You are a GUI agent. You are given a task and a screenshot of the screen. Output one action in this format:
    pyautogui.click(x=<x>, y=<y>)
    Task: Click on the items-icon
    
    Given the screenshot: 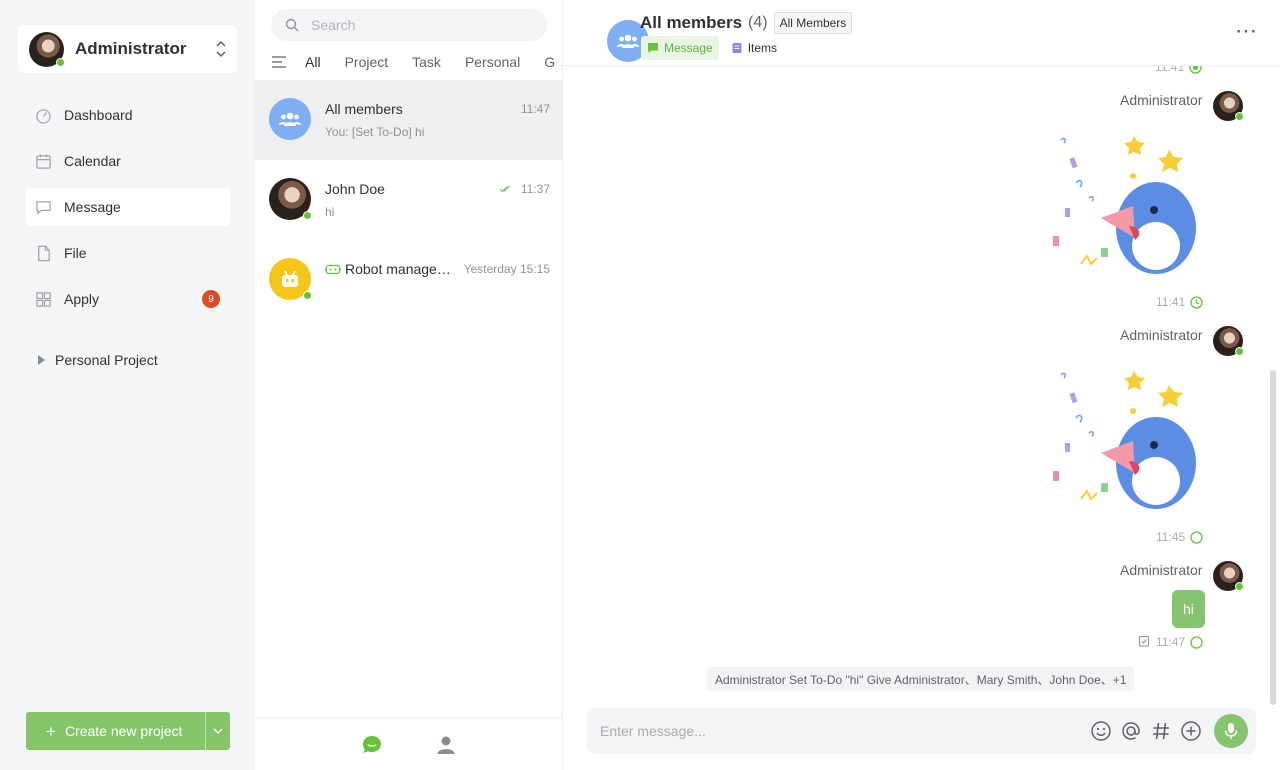 What is the action you would take?
    pyautogui.click(x=737, y=48)
    